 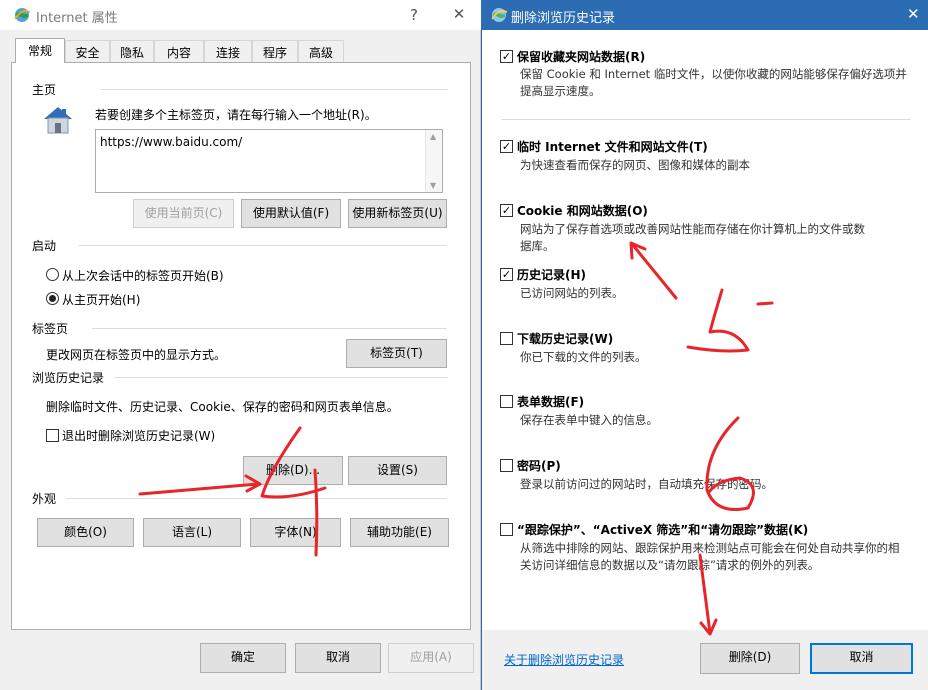 What do you see at coordinates (670, 565) in the screenshot?
I see `tracking-protection-desc-2: 关访问详细信息的数据以及“请勿跟踪”请求的例外的列表。` at bounding box center [670, 565].